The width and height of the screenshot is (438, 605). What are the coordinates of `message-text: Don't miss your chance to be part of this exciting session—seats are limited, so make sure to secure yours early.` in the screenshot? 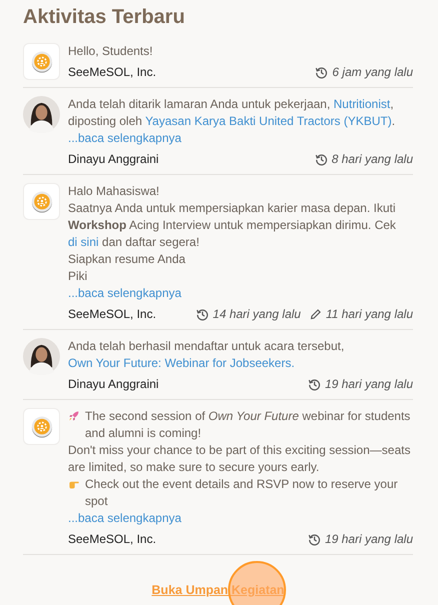 It's located at (240, 459).